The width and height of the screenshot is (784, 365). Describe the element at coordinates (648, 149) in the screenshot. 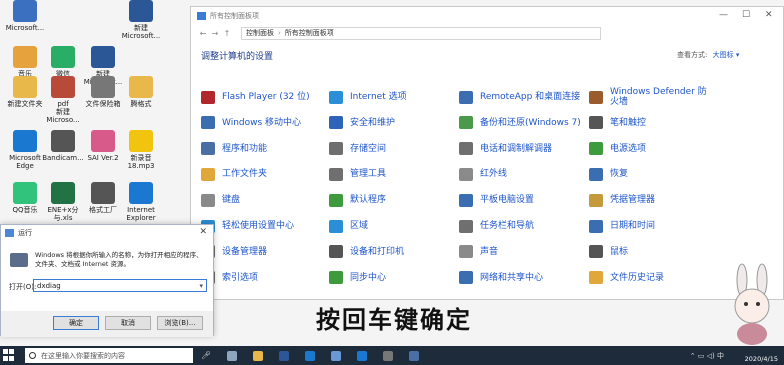

I see `control-panel-item: 电源选项` at that location.